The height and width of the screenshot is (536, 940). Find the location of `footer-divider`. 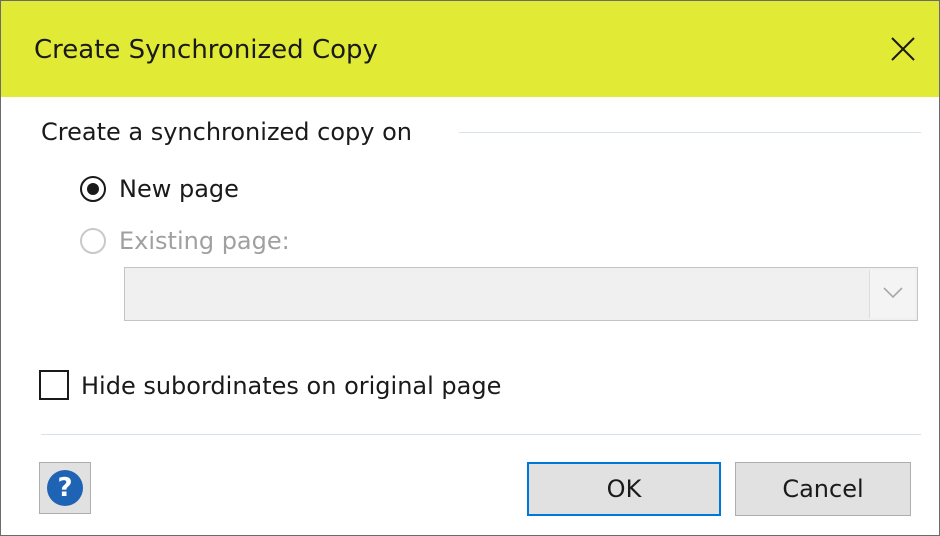

footer-divider is located at coordinates (481, 434).